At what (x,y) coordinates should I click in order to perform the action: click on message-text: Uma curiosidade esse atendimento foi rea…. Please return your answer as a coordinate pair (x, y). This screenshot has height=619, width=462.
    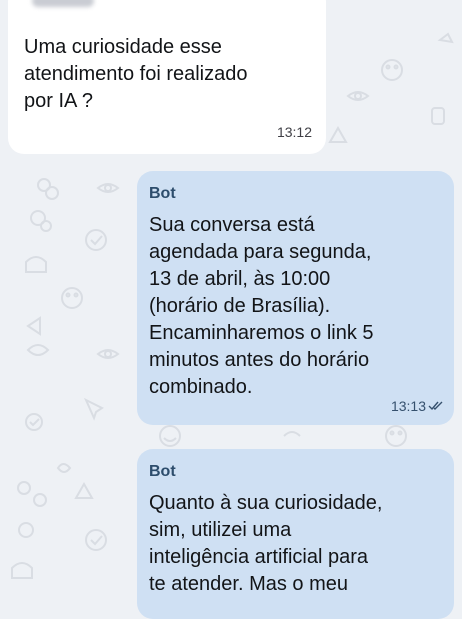
    Looking at the image, I should click on (136, 74).